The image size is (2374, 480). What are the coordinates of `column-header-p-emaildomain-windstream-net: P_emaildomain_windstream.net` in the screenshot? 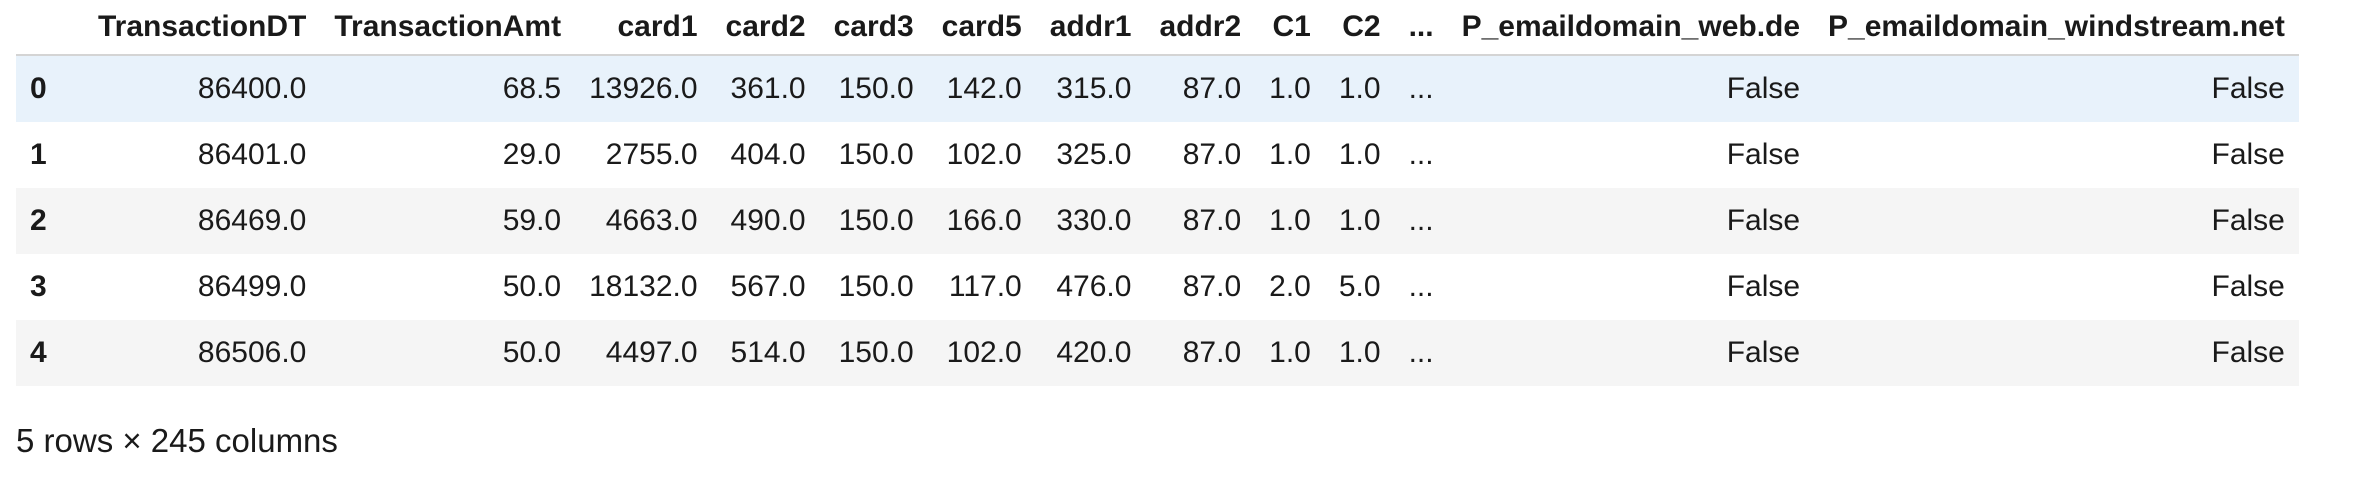 It's located at (2056, 28).